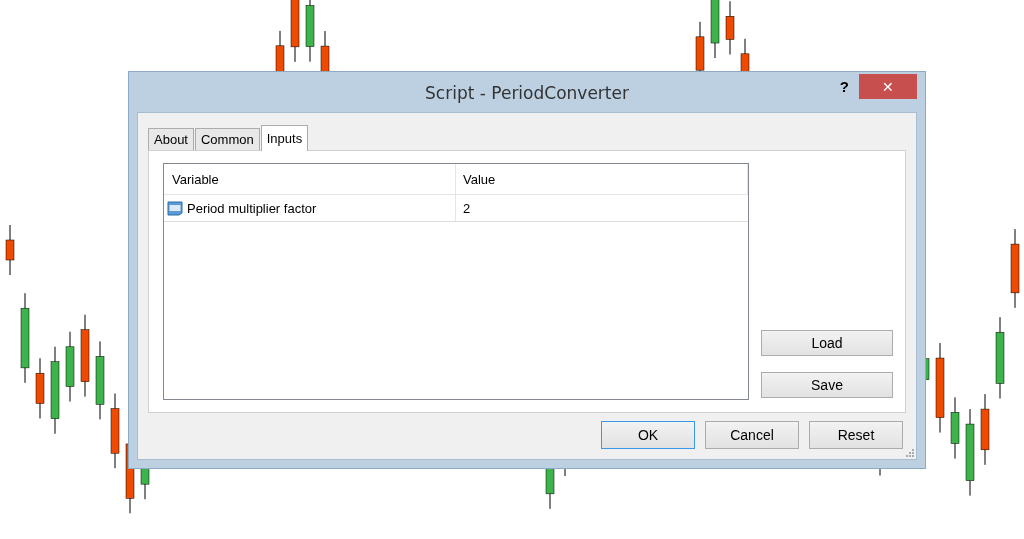 This screenshot has width=1024, height=539. Describe the element at coordinates (467, 208) in the screenshot. I see `table-cell-text: 2` at that location.